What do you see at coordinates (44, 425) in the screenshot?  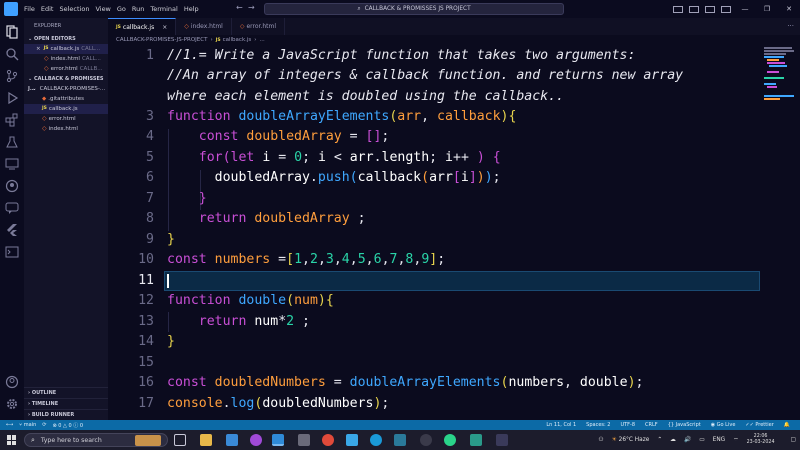 I see `sync-icon: ⟳` at bounding box center [44, 425].